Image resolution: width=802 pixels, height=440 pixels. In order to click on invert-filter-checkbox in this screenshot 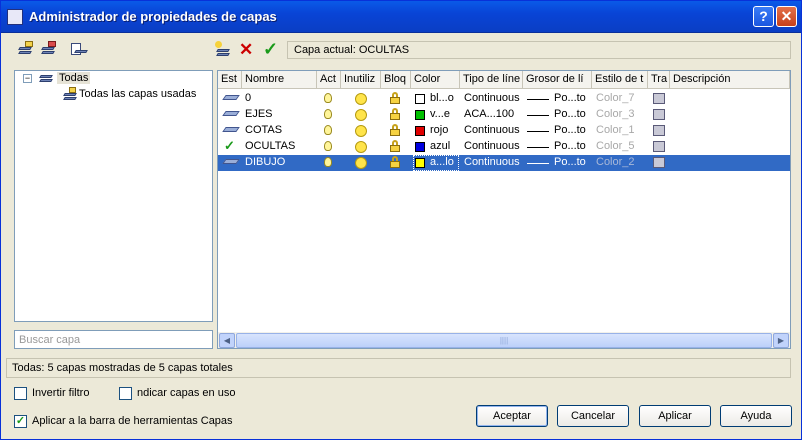, I will do `click(20, 393)`.